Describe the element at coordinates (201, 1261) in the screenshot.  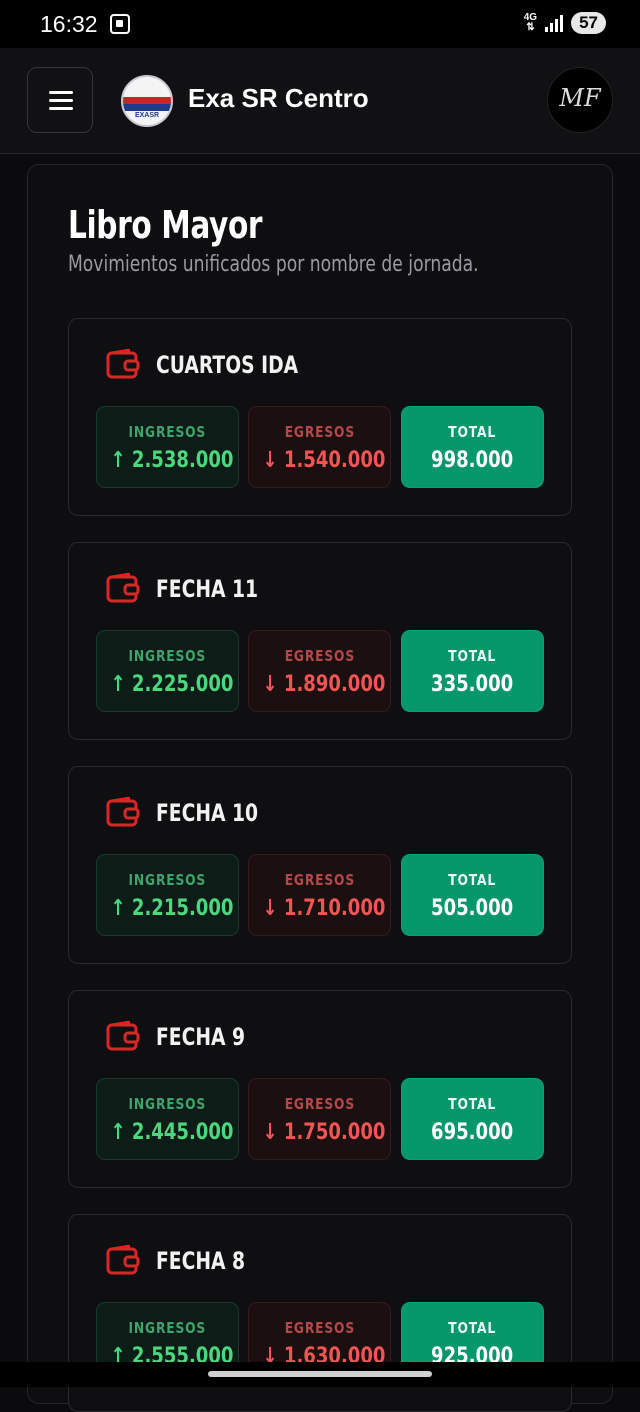
I see `entry-name: FECHA 8` at that location.